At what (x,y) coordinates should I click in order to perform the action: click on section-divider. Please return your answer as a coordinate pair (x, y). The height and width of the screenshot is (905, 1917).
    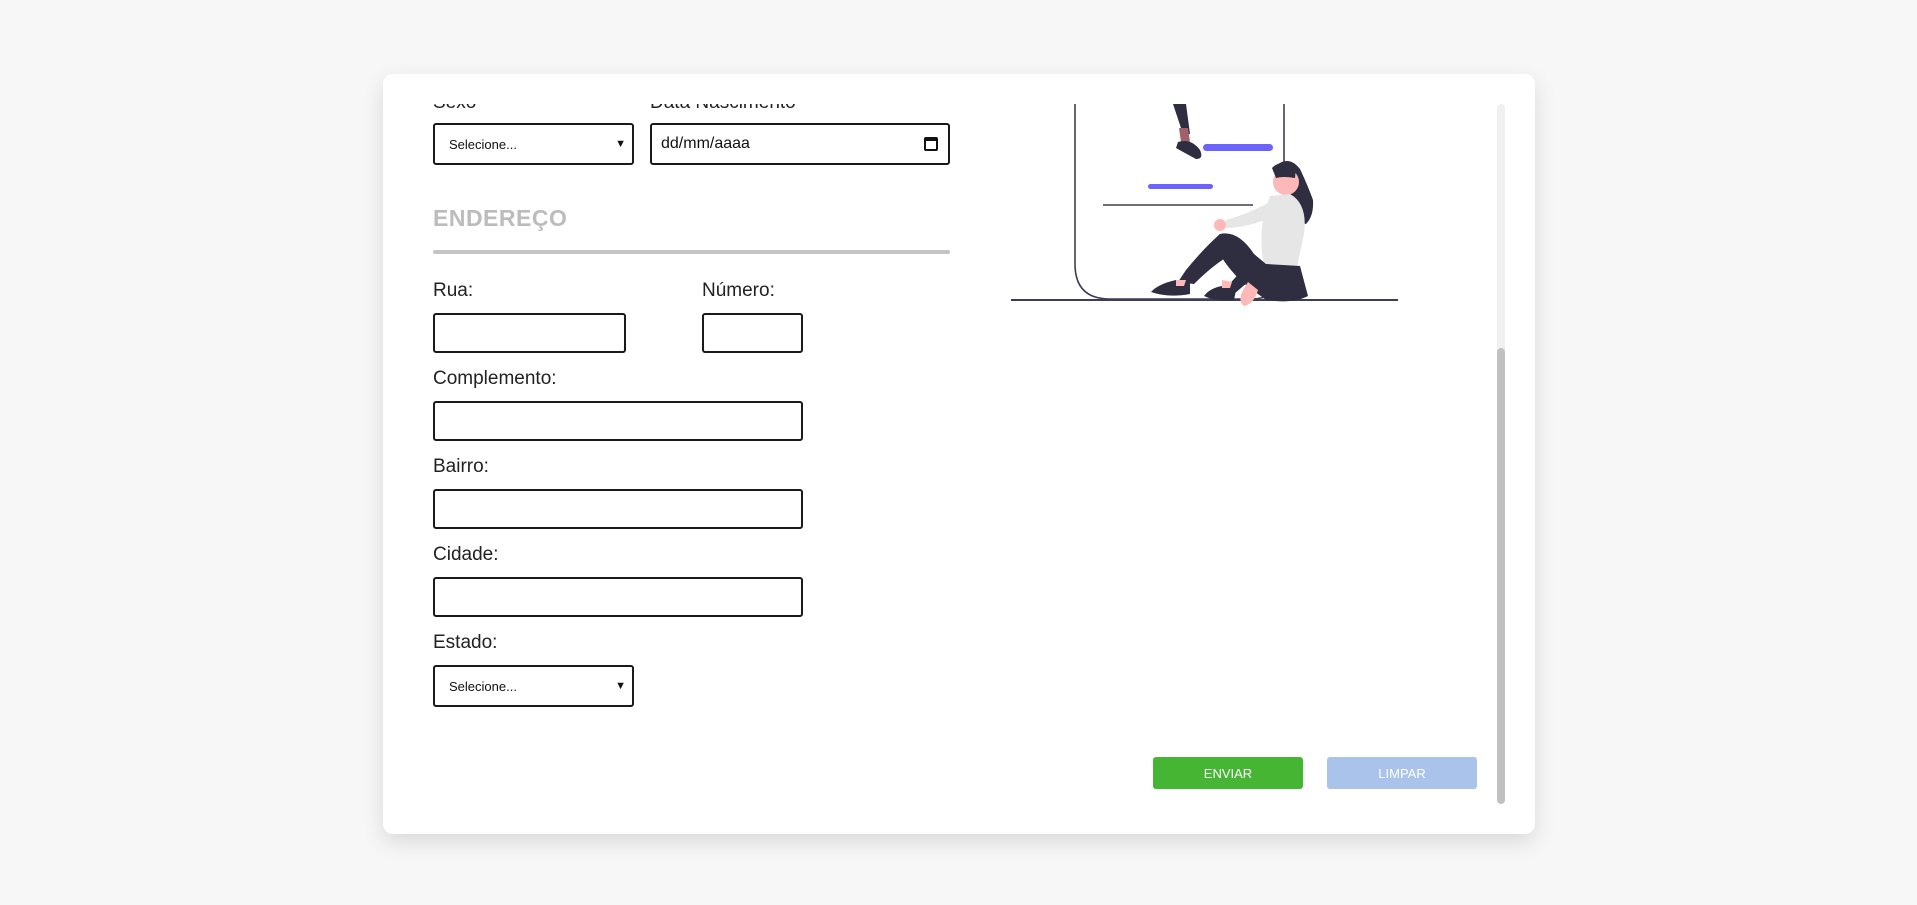
    Looking at the image, I should click on (691, 252).